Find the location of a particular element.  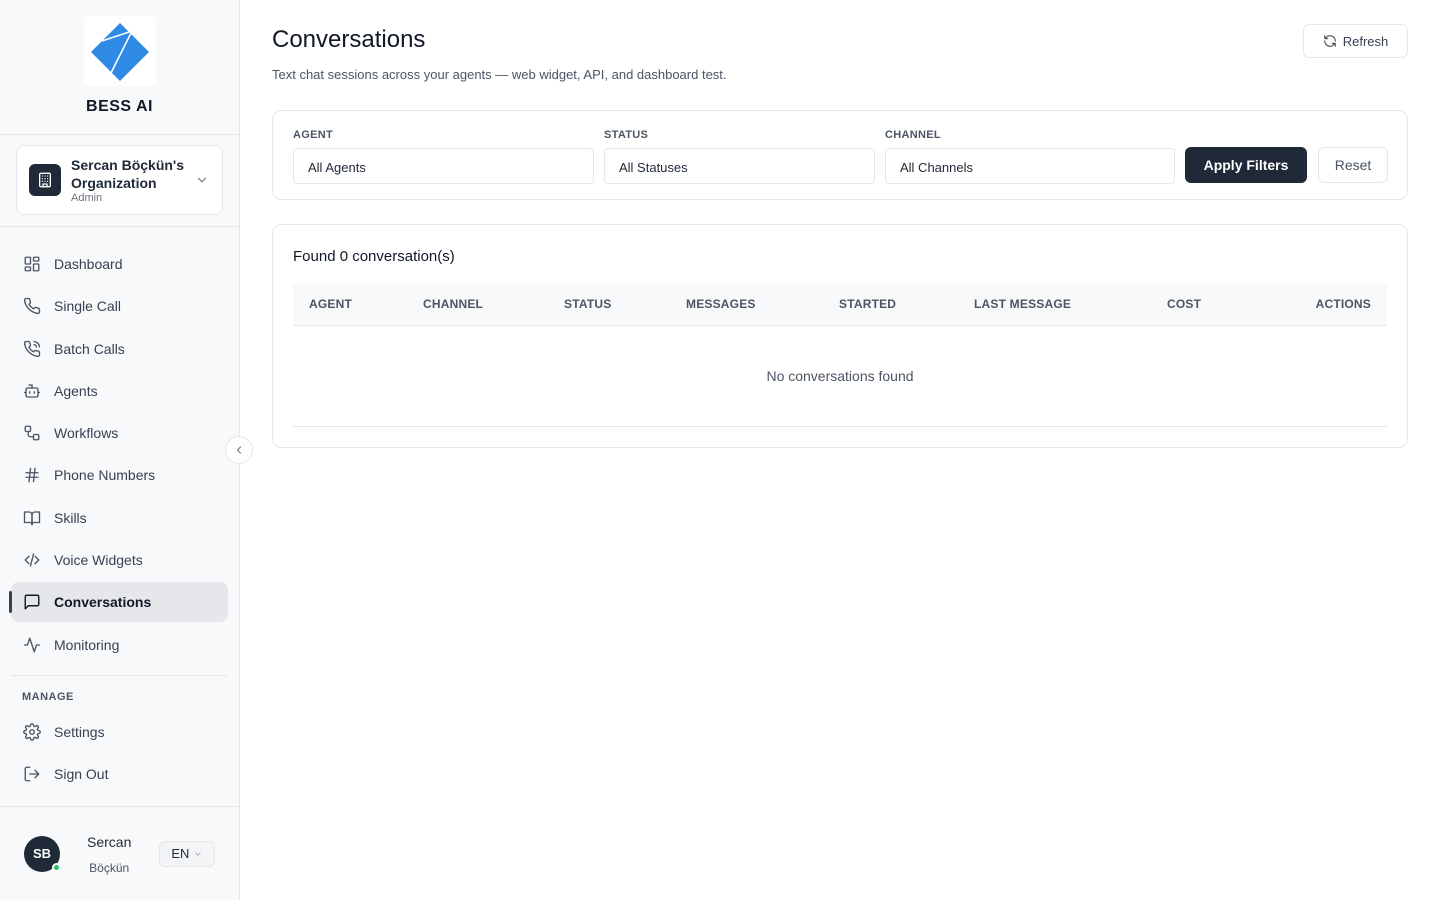

avatar: SB is located at coordinates (42, 853).